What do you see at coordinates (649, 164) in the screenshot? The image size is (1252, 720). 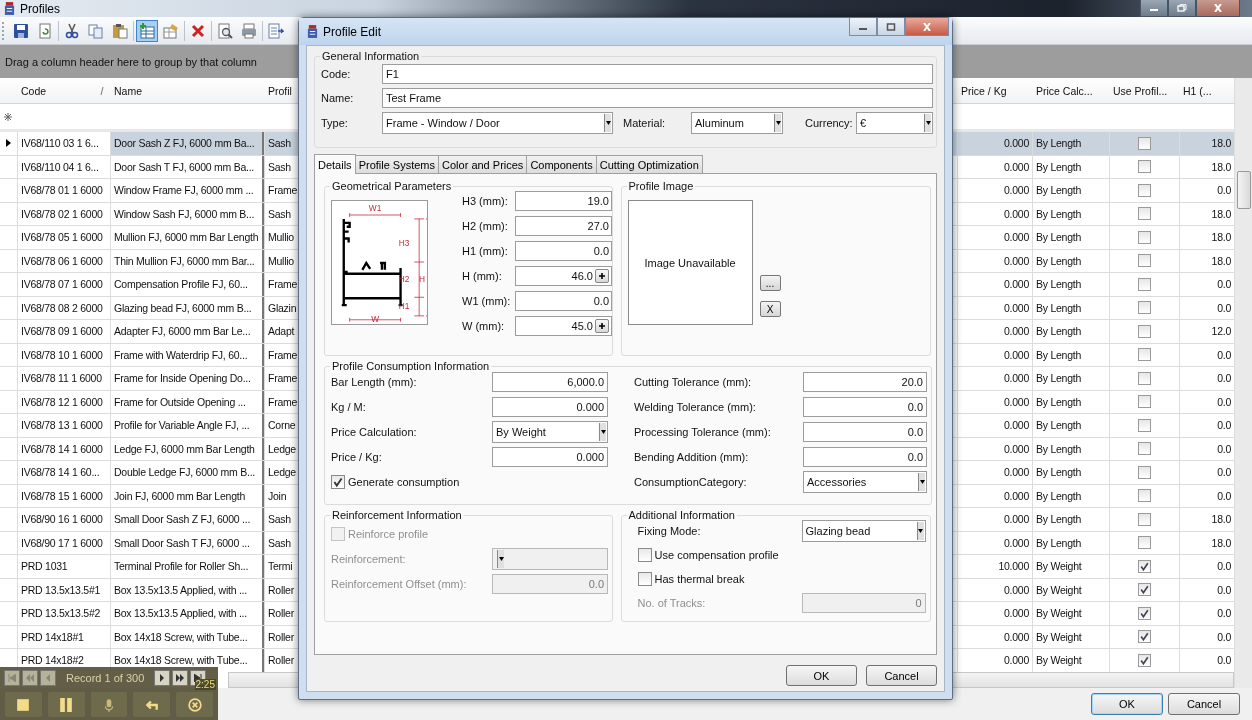 I see `tab: Cutting Optimization` at bounding box center [649, 164].